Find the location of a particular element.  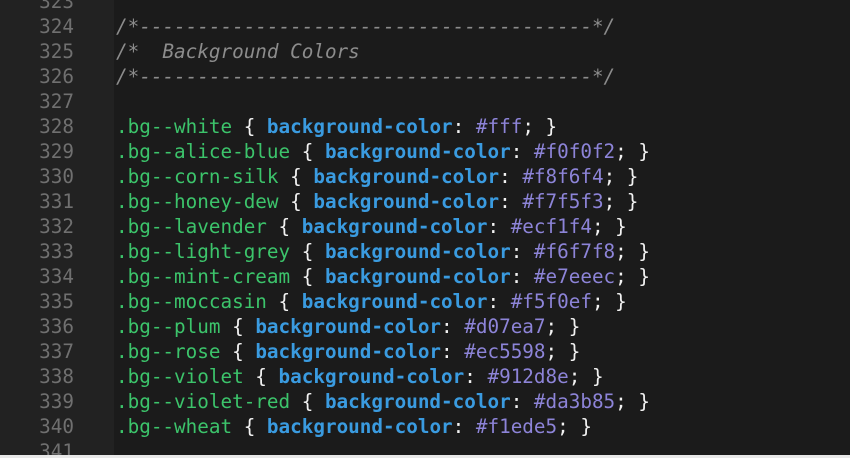

line-number: 323 is located at coordinates (56, 6).